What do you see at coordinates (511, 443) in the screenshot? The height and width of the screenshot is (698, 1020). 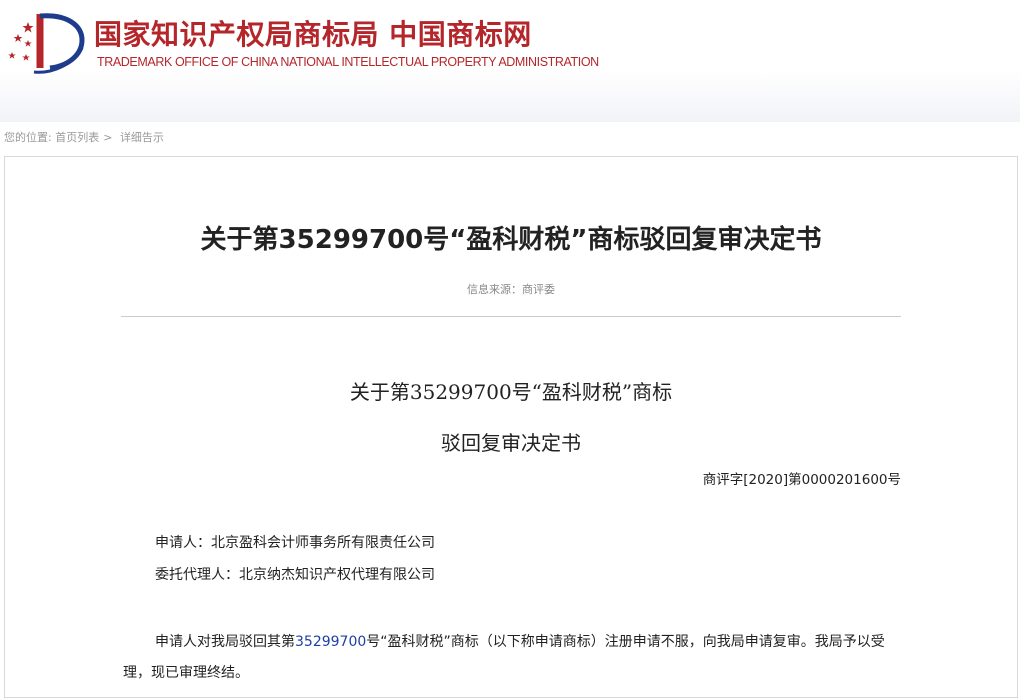 I see `document-heading-line2: 驳回复审决定书` at bounding box center [511, 443].